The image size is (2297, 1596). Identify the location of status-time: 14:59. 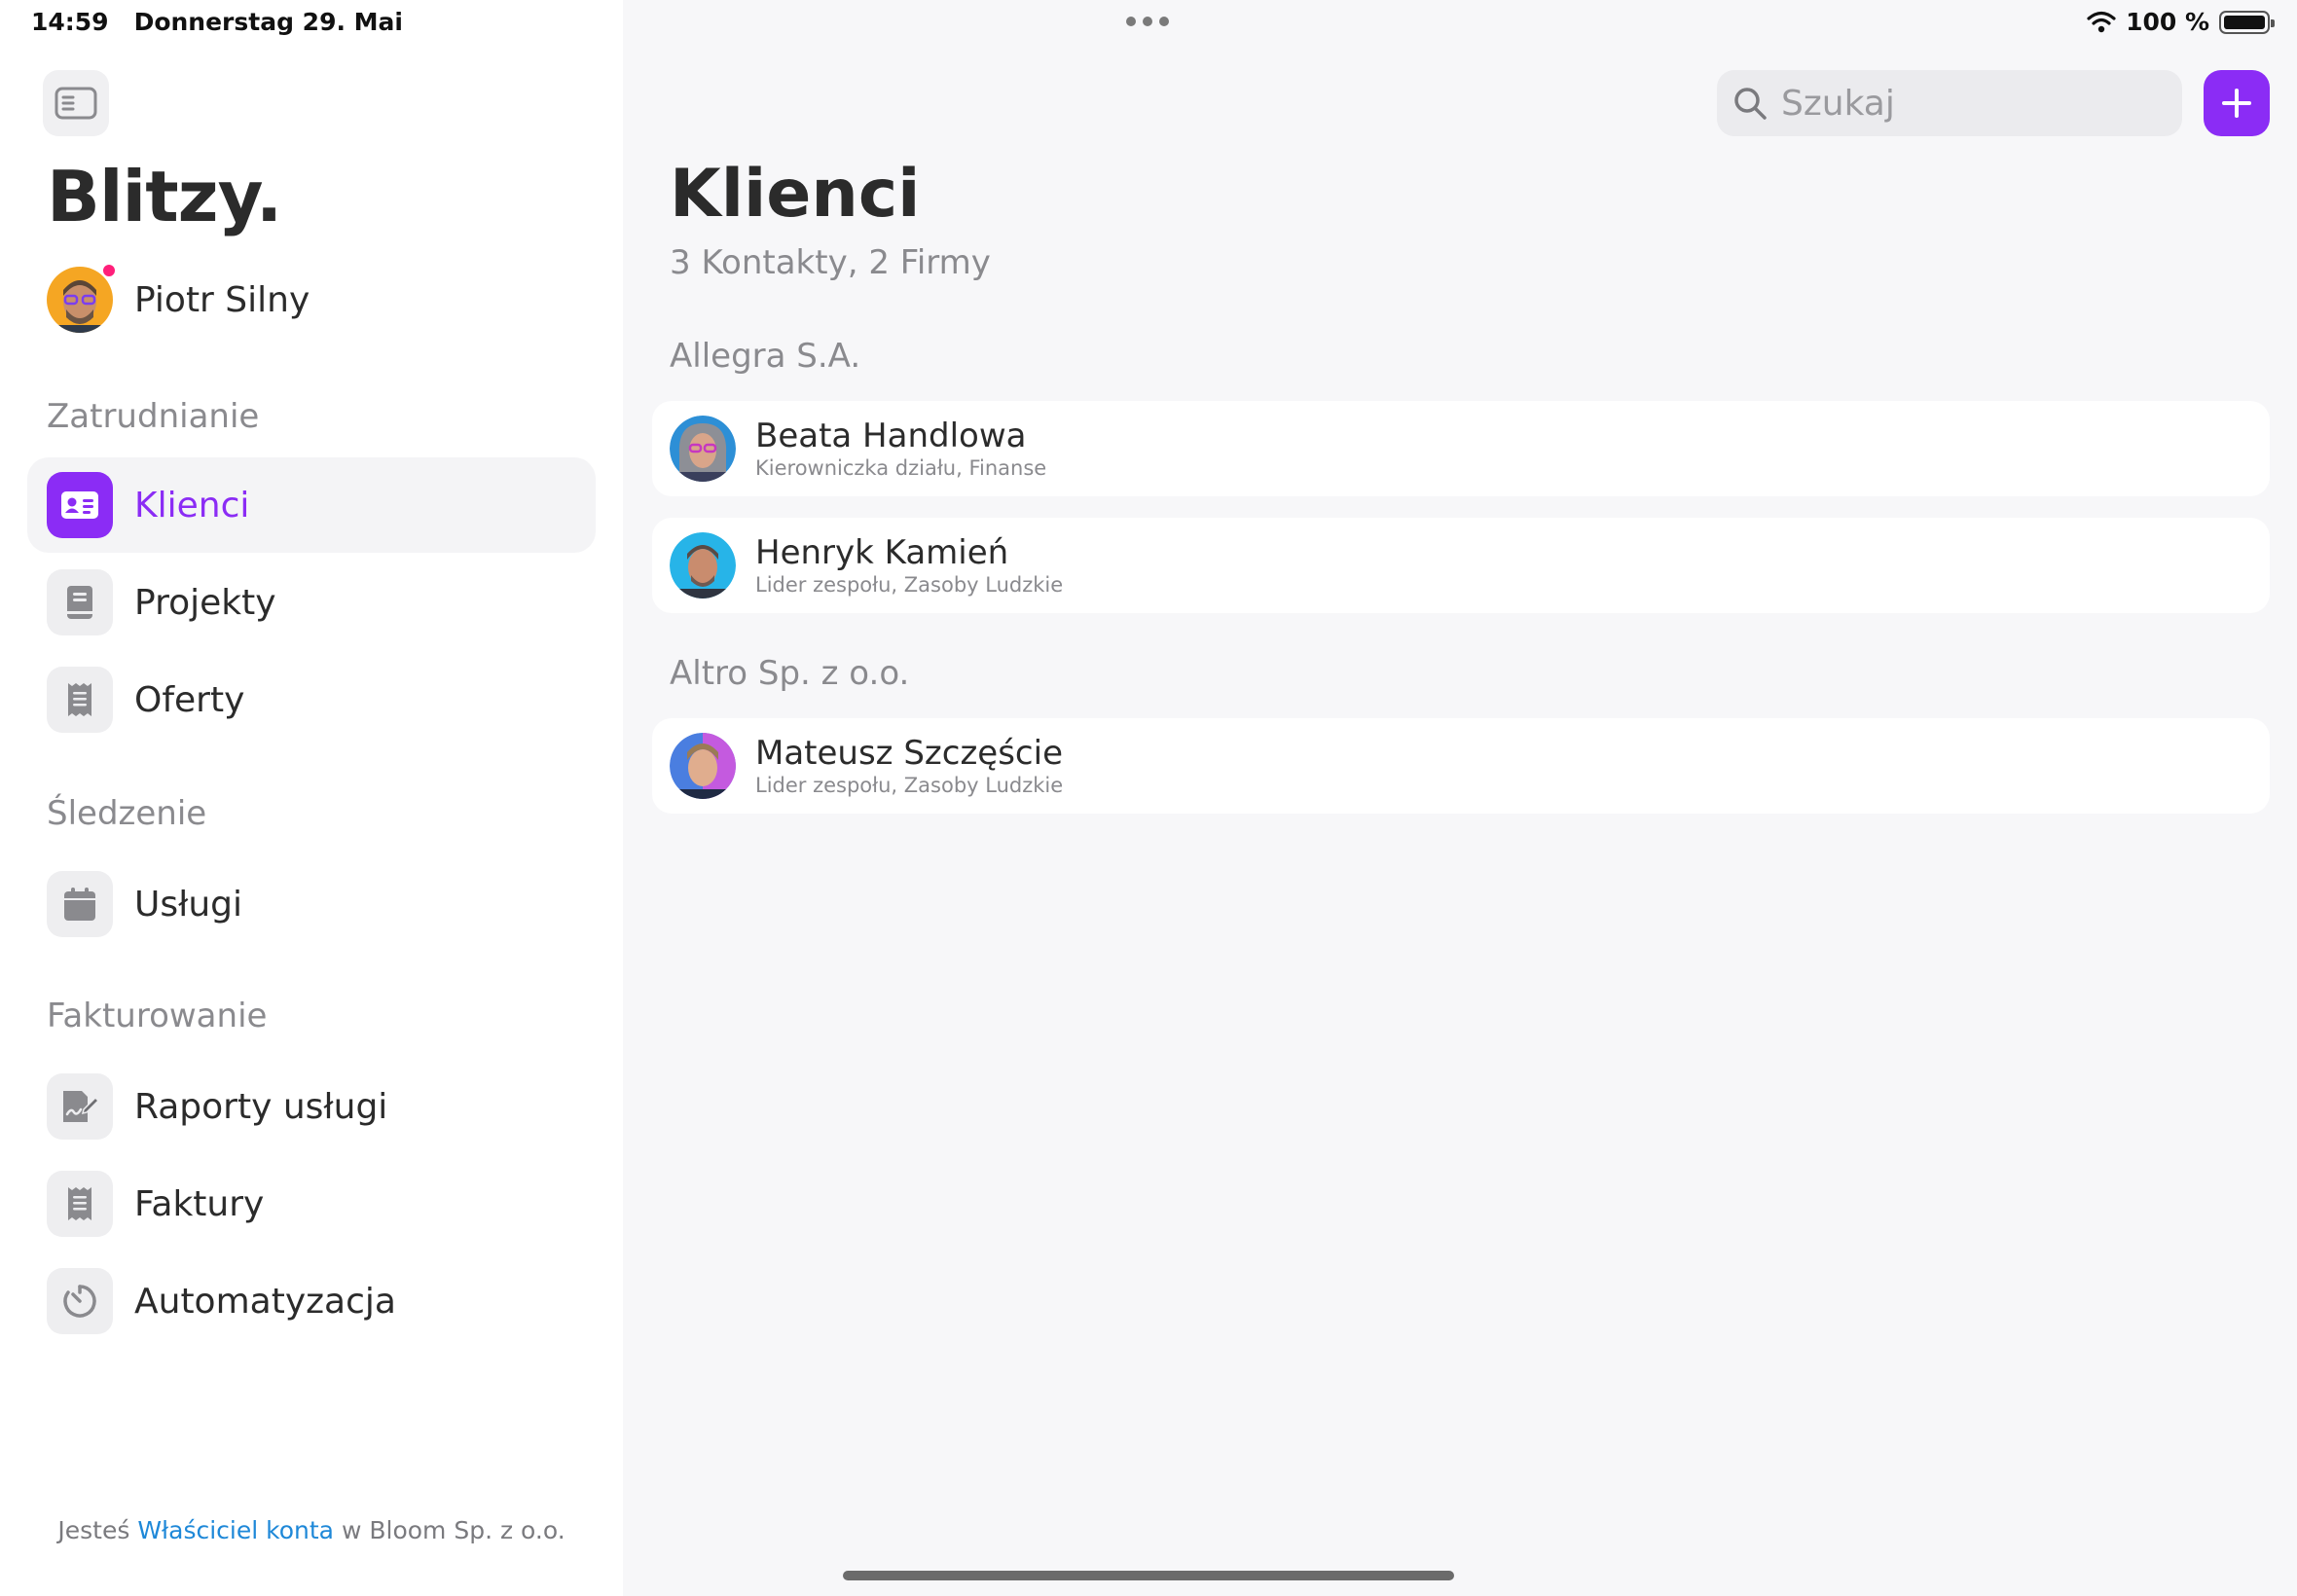
(70, 22).